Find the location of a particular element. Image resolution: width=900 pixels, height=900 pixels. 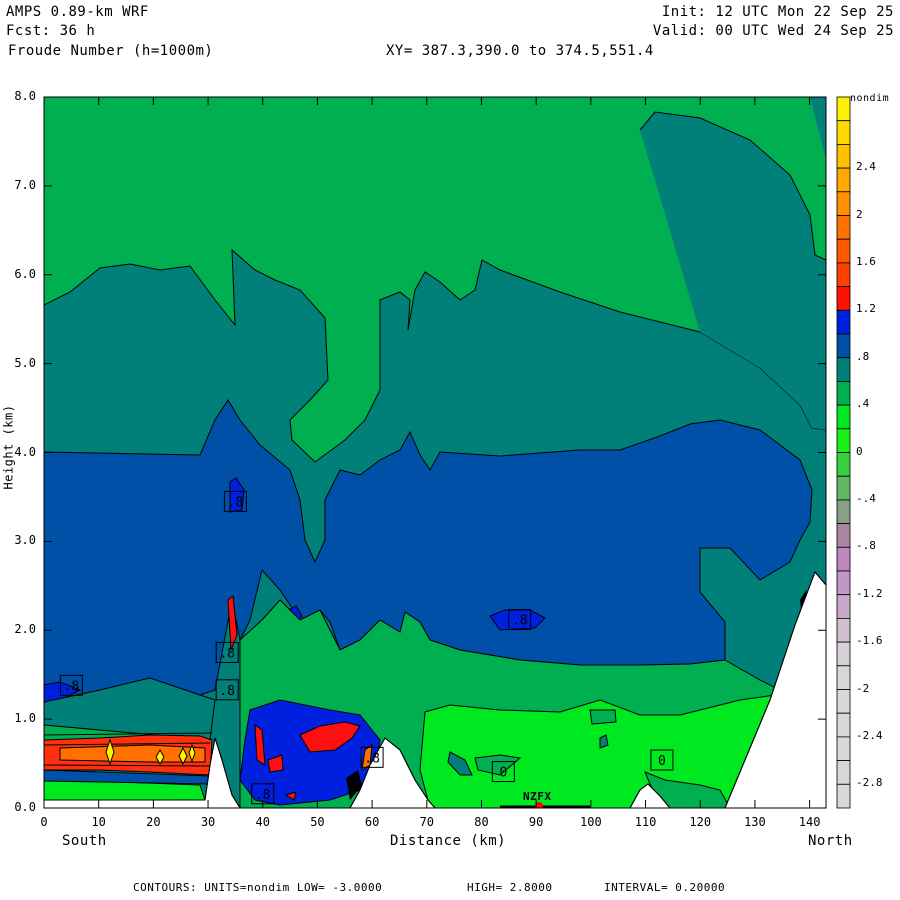

y-tick-label: 5.0 is located at coordinates (25, 362).